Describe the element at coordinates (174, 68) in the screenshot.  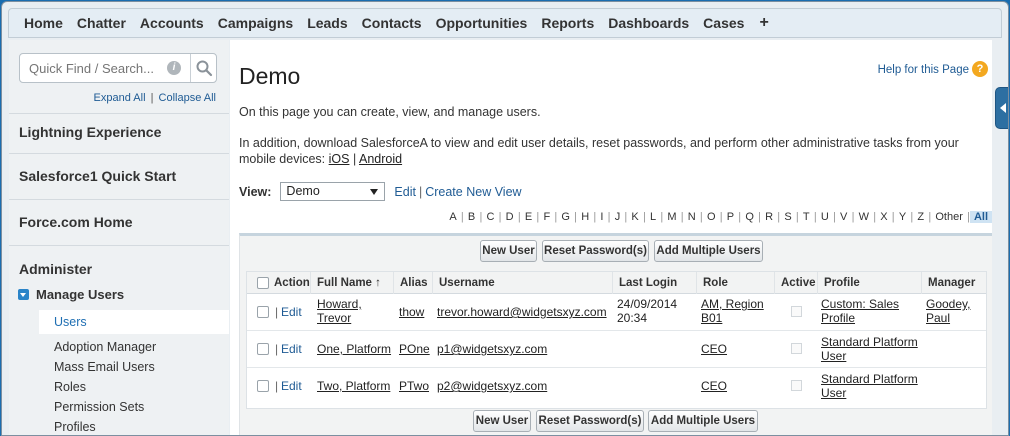
I see `info-icon: i` at that location.